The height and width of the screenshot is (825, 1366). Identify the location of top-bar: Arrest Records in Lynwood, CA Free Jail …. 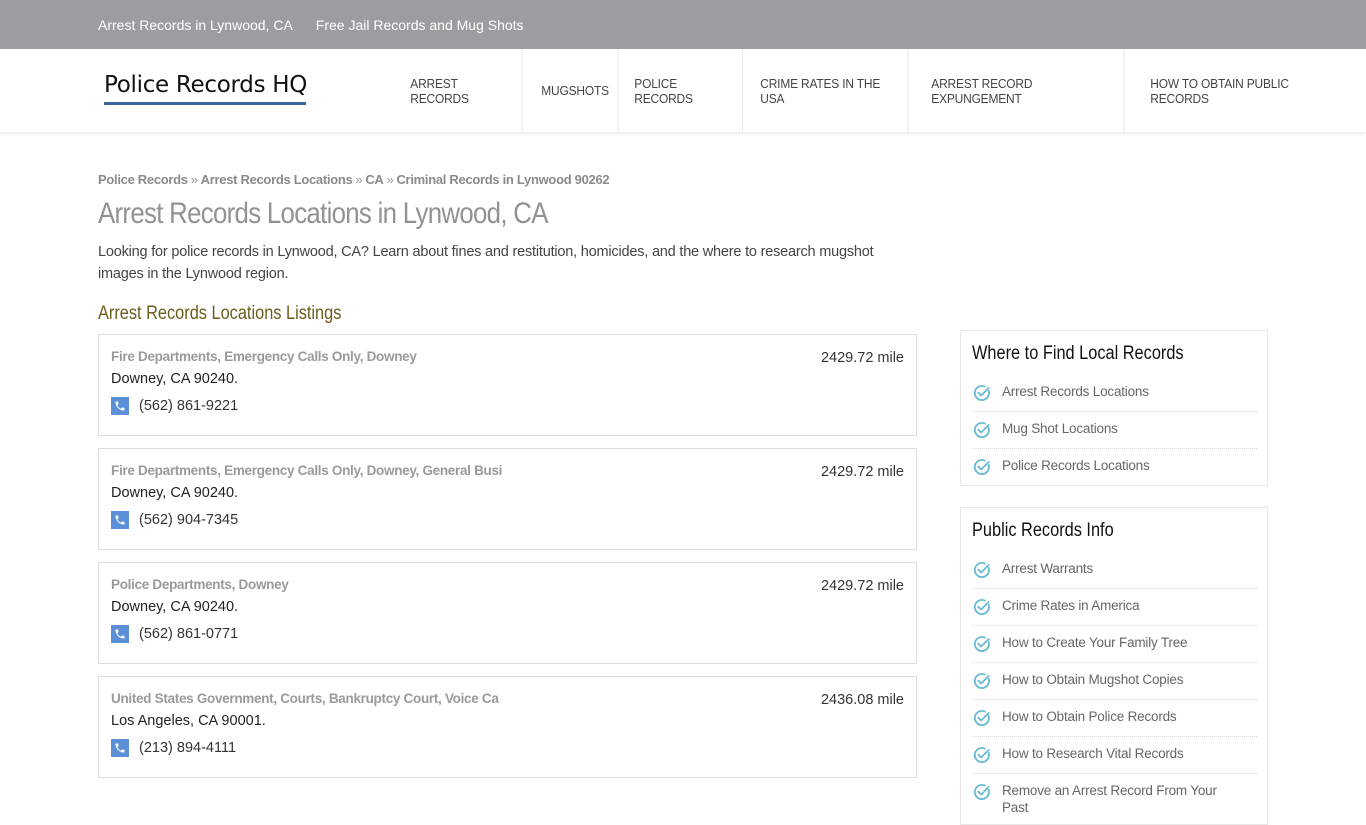
(683, 24).